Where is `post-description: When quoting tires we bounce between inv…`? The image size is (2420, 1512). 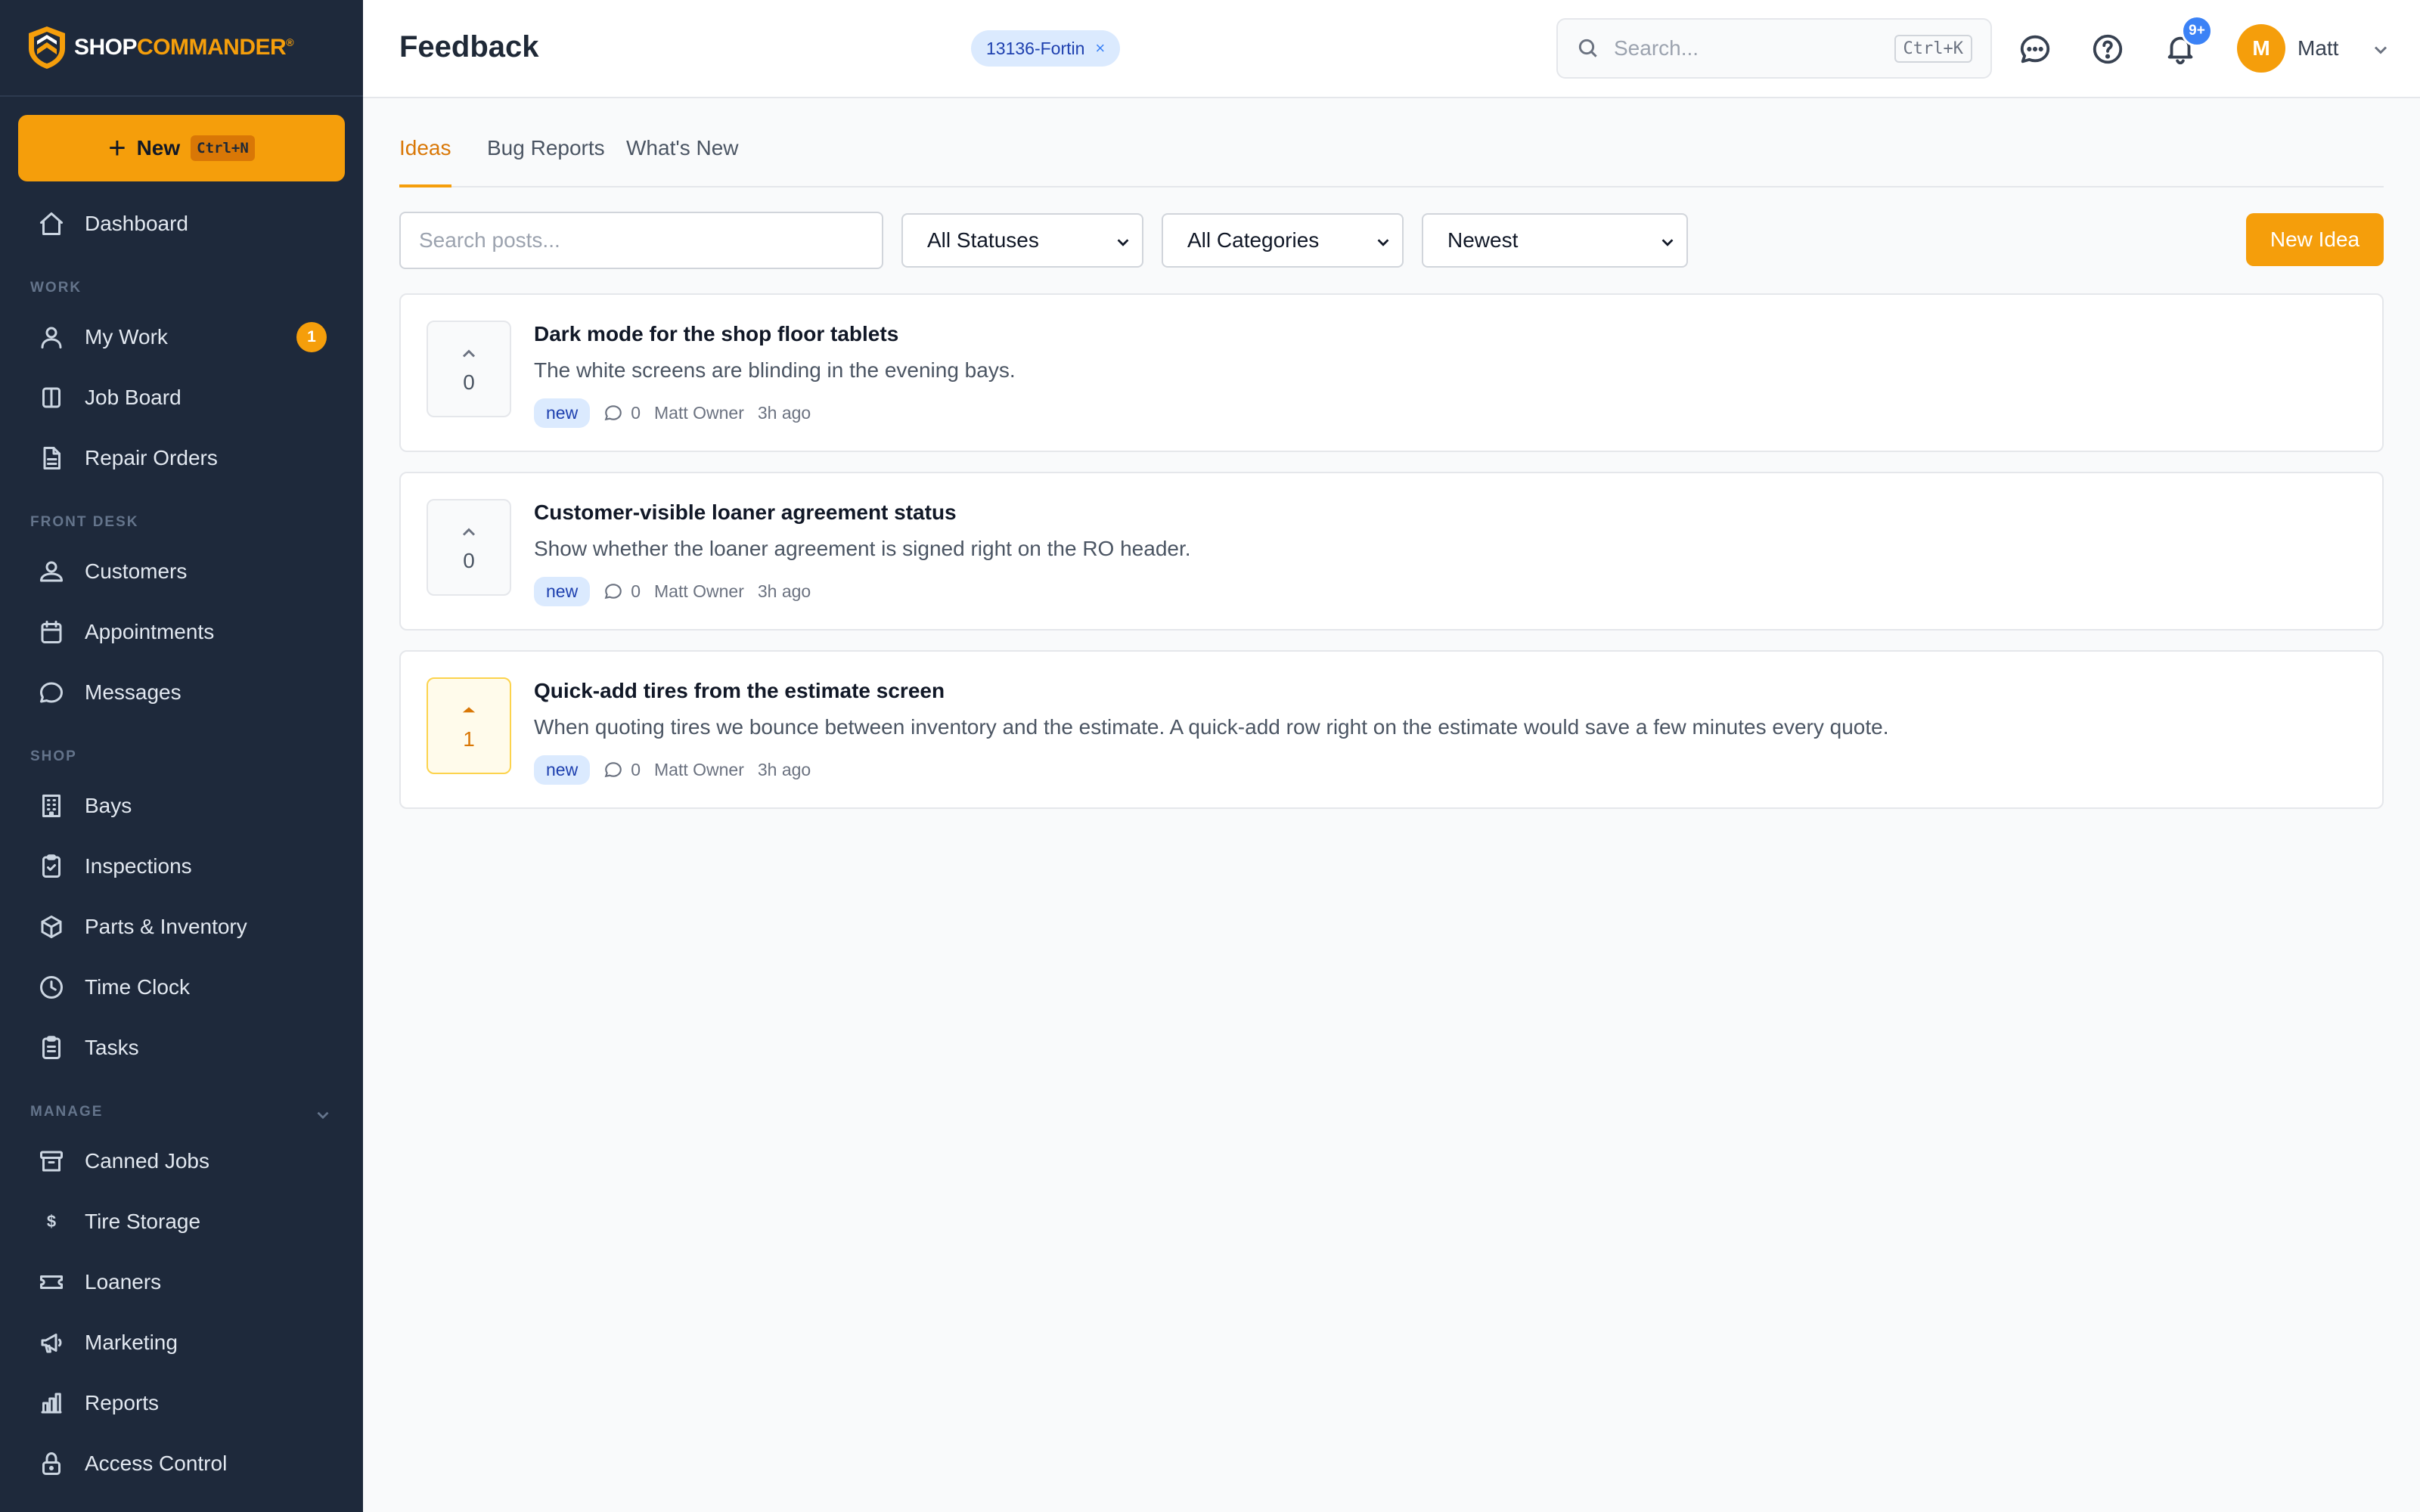
post-description: When quoting tires we bounce between inv… is located at coordinates (1211, 727).